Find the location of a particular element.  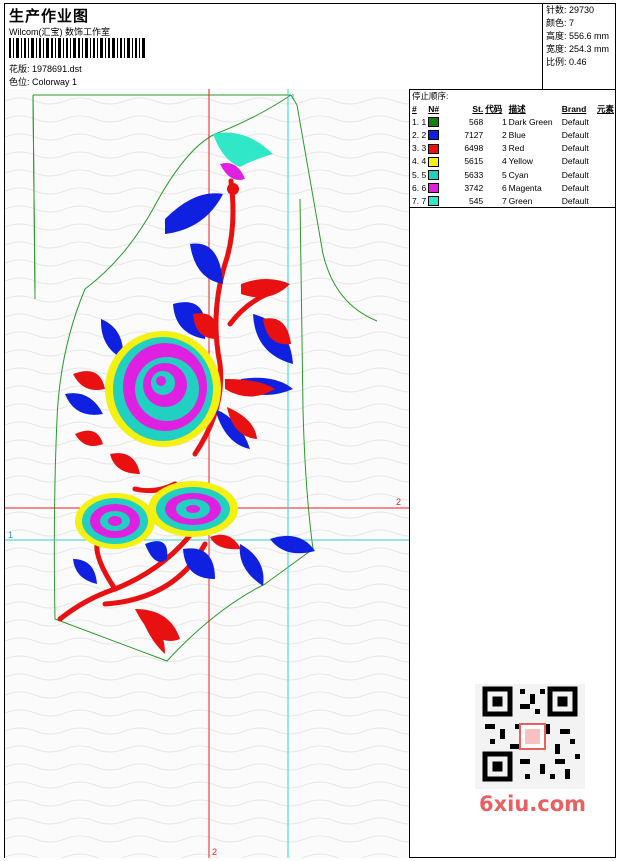

thread-description: Red is located at coordinates (516, 148).